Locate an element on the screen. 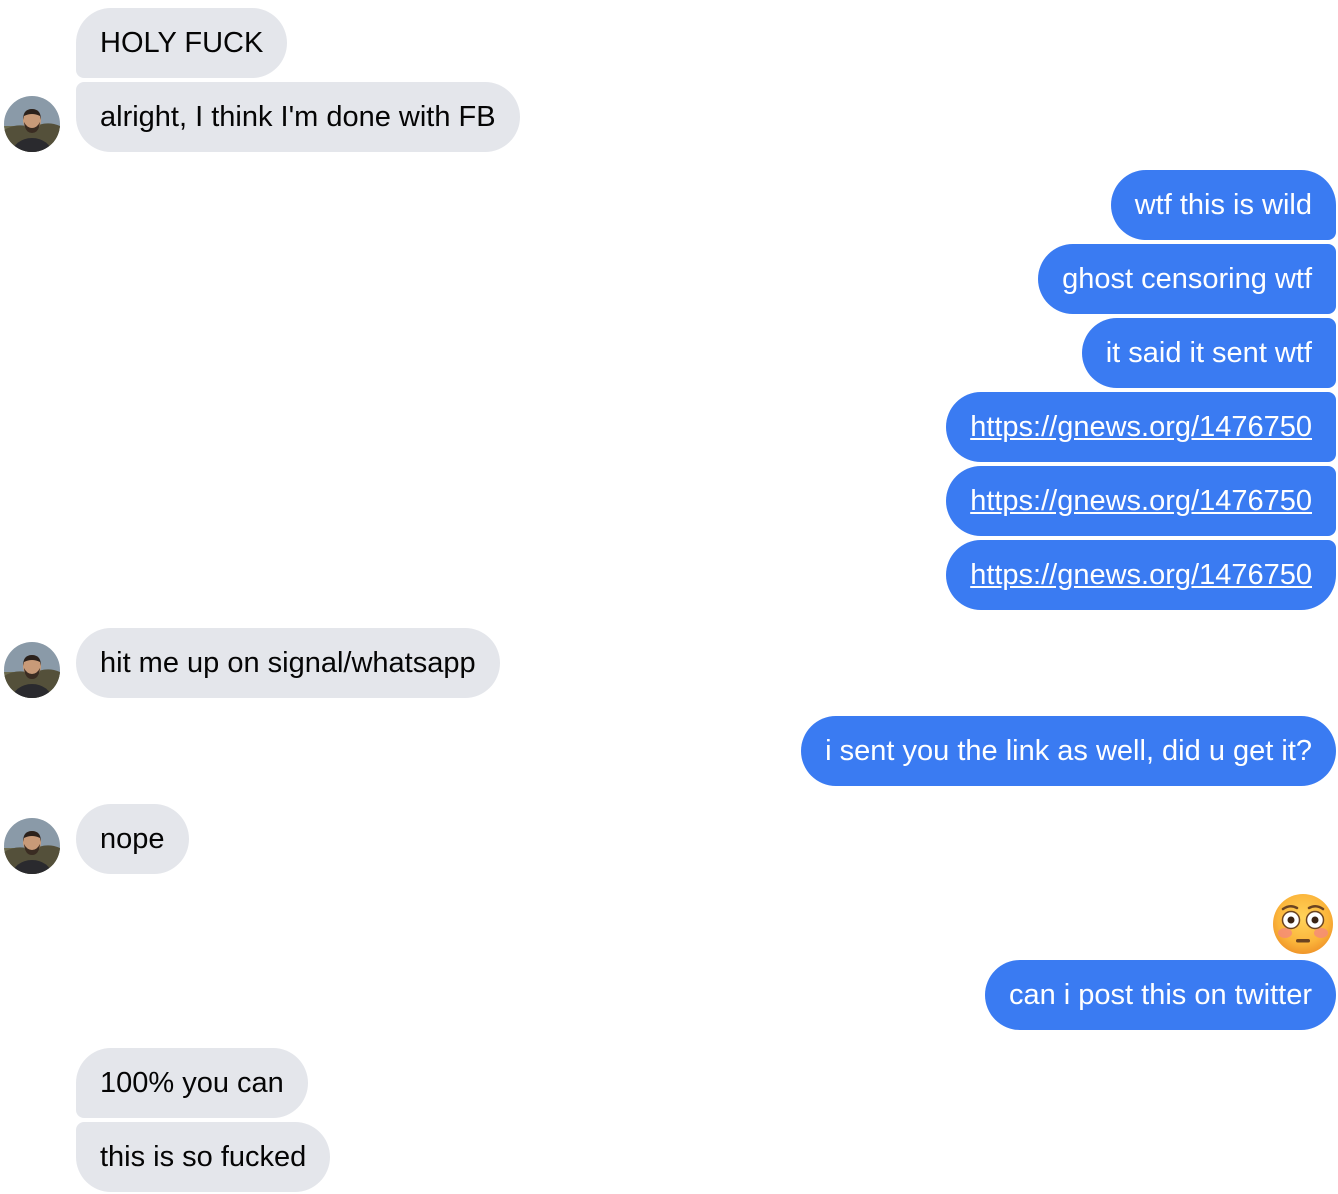  incoming-message-bubble: alright, I think I'm done with FB is located at coordinates (298, 117).